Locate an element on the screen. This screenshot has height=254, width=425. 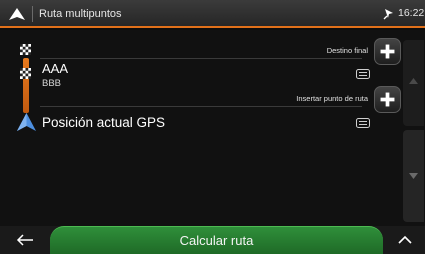
page-title: Ruta multipuntos is located at coordinates (80, 14).